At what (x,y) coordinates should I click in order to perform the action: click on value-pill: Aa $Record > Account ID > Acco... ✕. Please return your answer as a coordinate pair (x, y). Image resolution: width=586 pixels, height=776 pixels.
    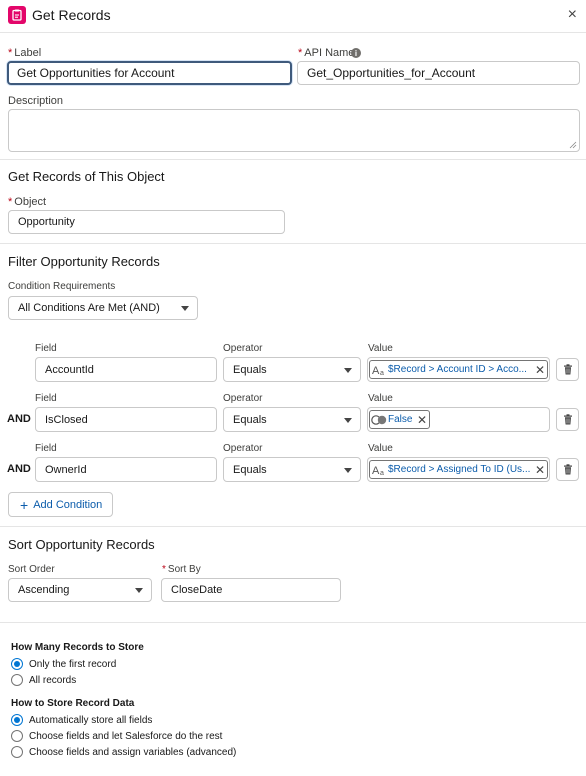
    Looking at the image, I should click on (458, 369).